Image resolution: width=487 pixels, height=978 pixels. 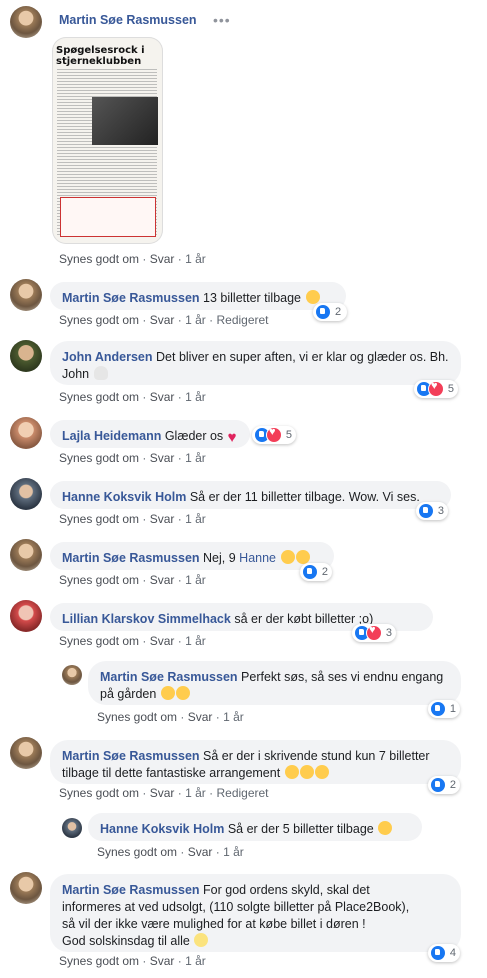 What do you see at coordinates (128, 20) in the screenshot?
I see `post-author-name: Martin Søe Rasmussen` at bounding box center [128, 20].